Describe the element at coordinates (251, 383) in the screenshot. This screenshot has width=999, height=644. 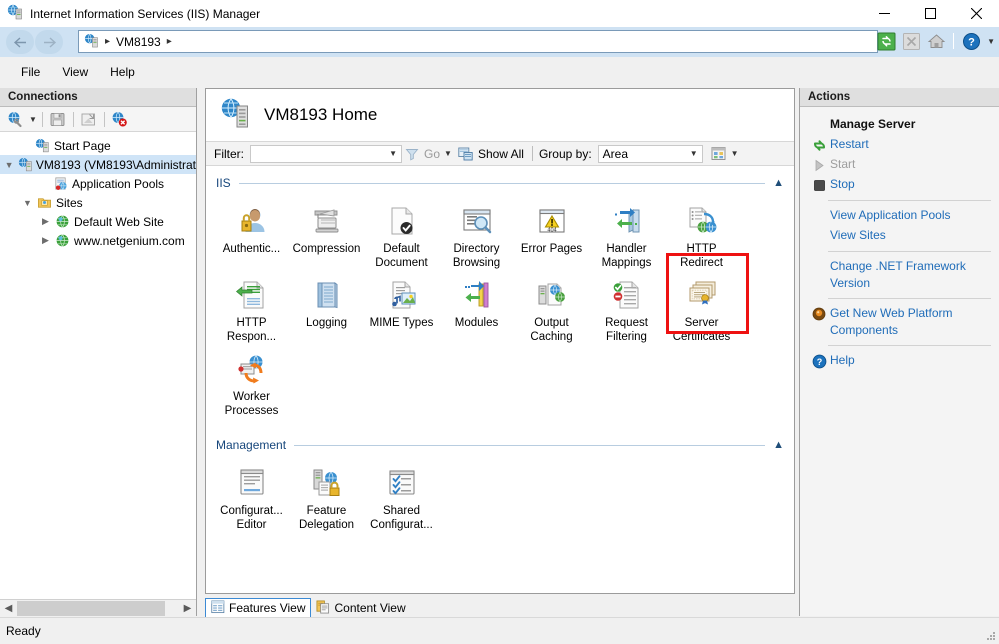
I see `feature-worker-processes: Worker Processes` at that location.